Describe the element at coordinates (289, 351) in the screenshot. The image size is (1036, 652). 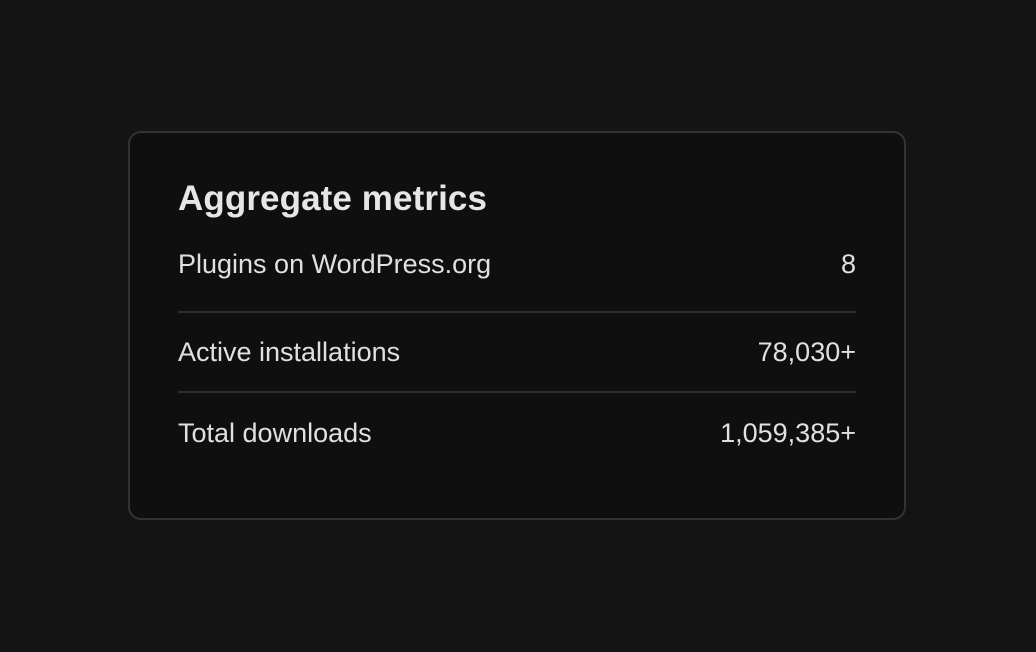
I see `metric-label: Active installations` at that location.